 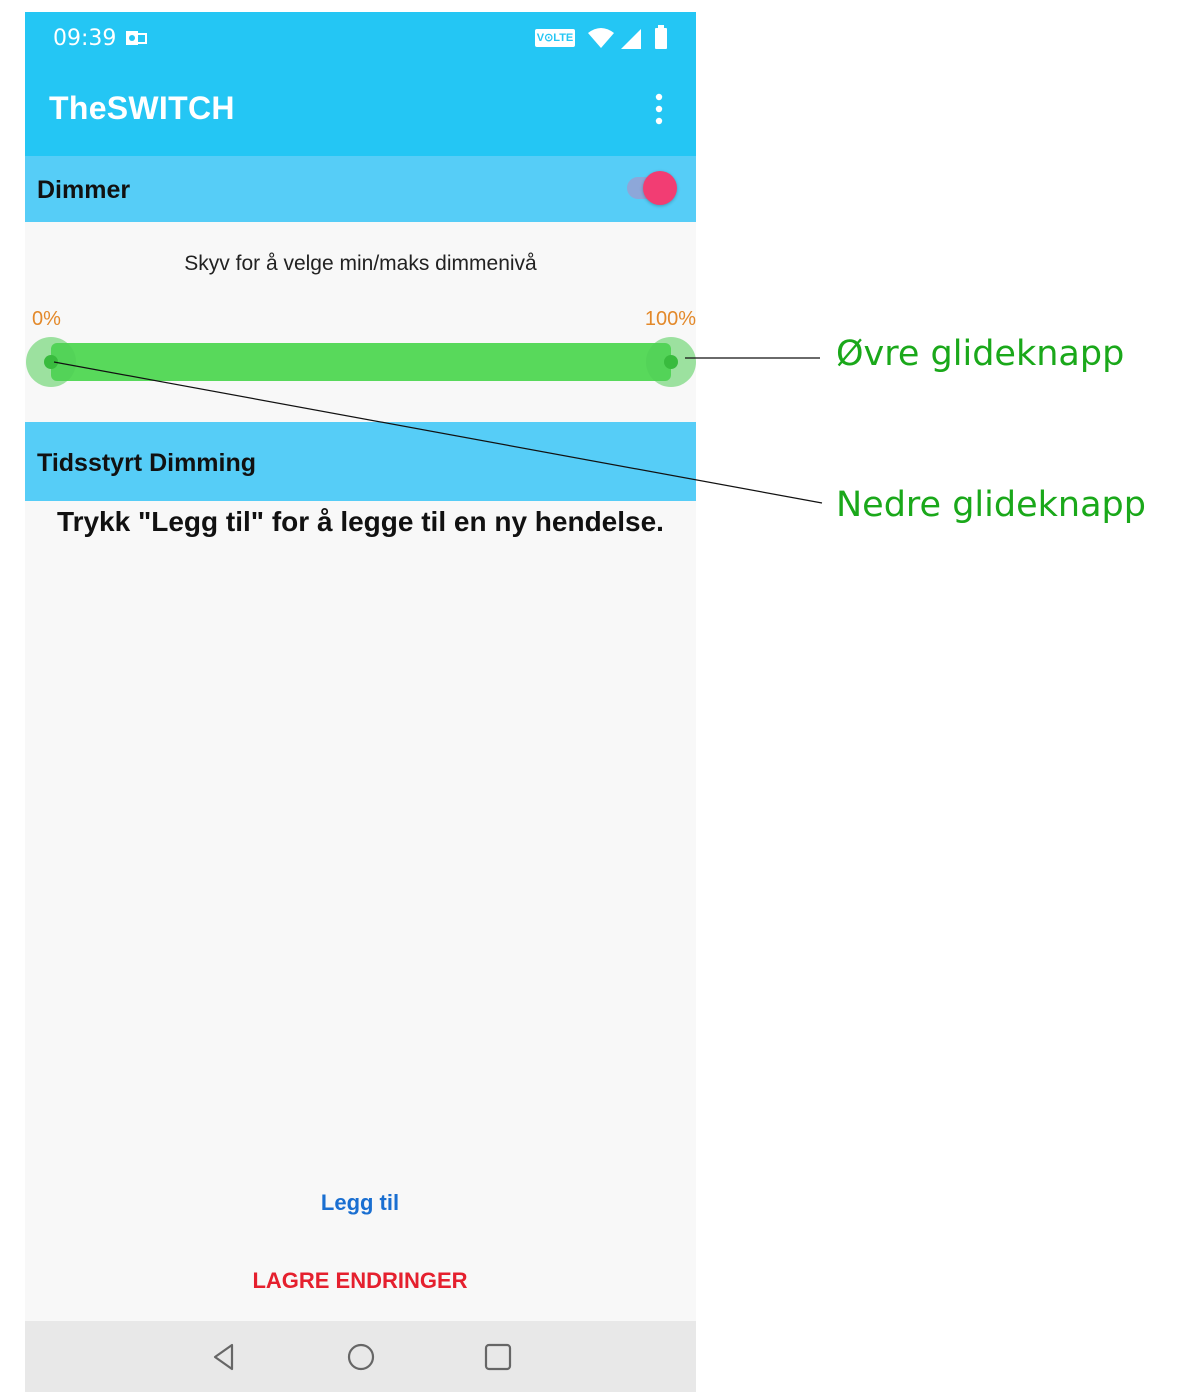 What do you see at coordinates (360, 111) in the screenshot?
I see `app-bar: TheSWITCH` at bounding box center [360, 111].